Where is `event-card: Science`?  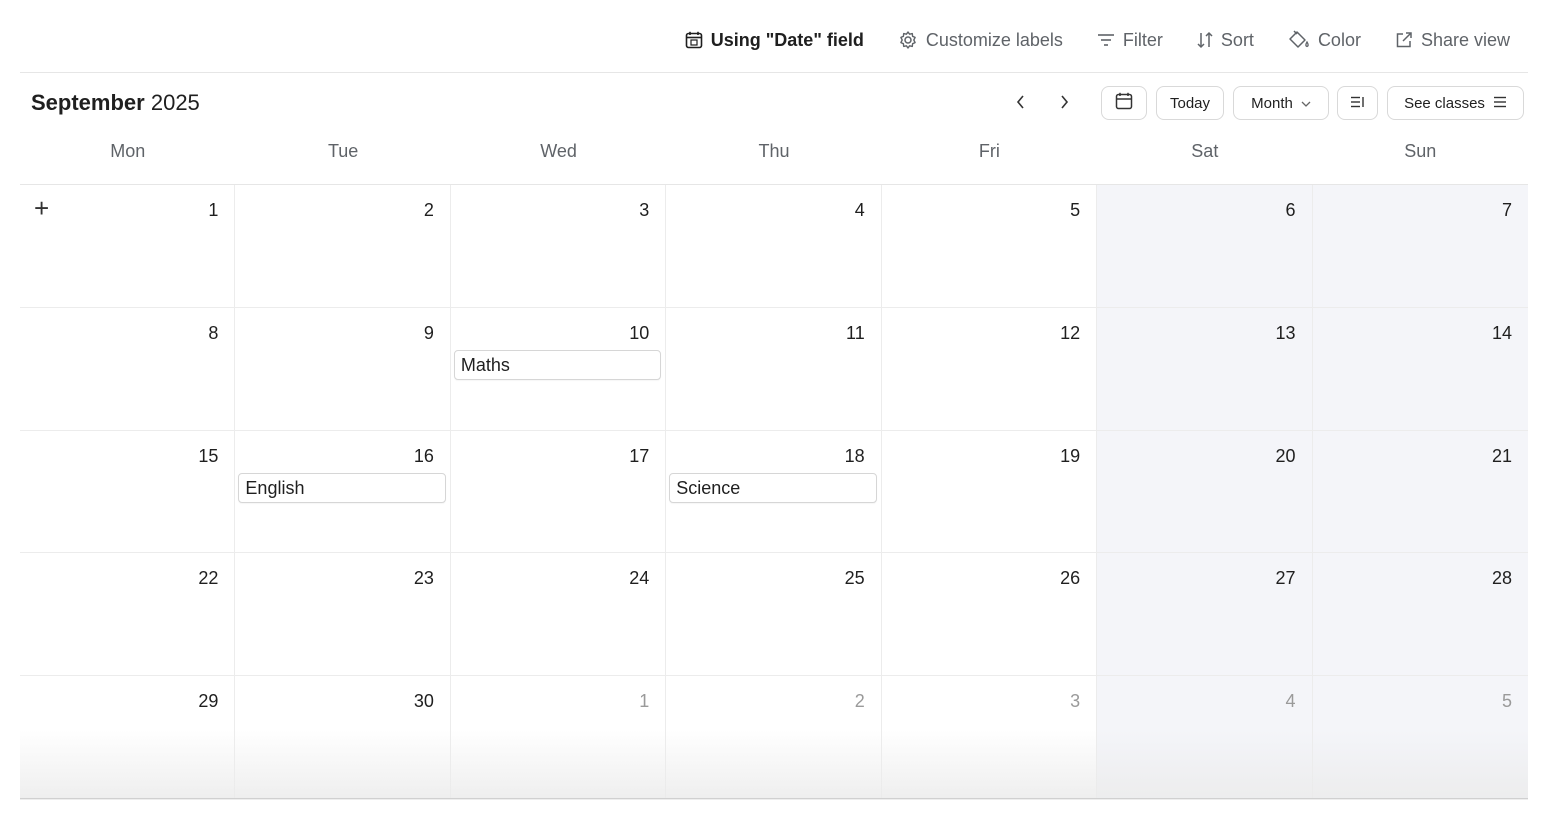 event-card: Science is located at coordinates (773, 487).